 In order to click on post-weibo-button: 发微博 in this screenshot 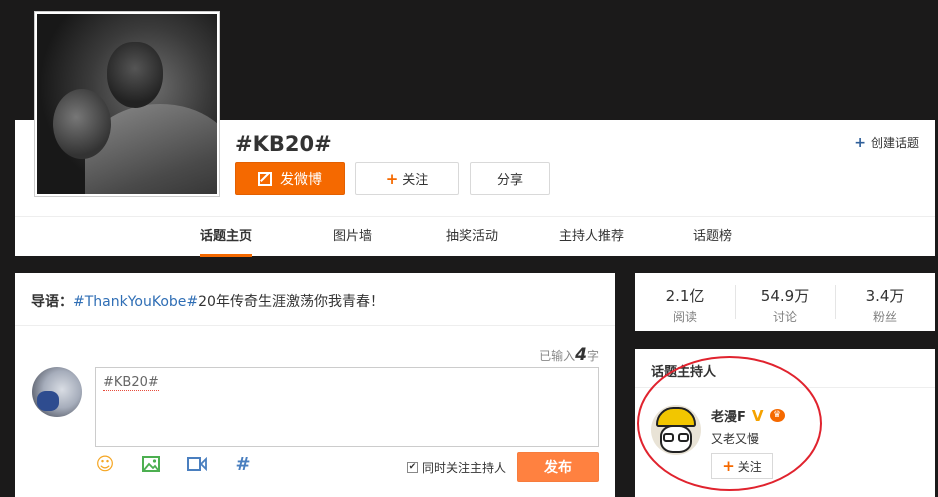, I will do `click(290, 178)`.